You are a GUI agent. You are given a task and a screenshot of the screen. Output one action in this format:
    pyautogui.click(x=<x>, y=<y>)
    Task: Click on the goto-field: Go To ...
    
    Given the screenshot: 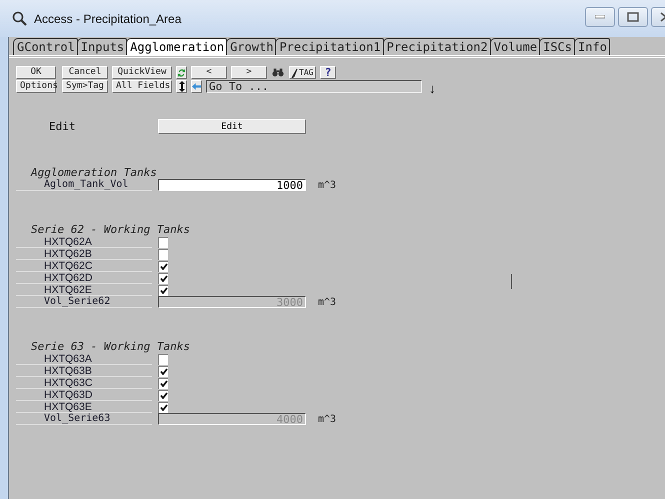 What is the action you would take?
    pyautogui.click(x=314, y=86)
    